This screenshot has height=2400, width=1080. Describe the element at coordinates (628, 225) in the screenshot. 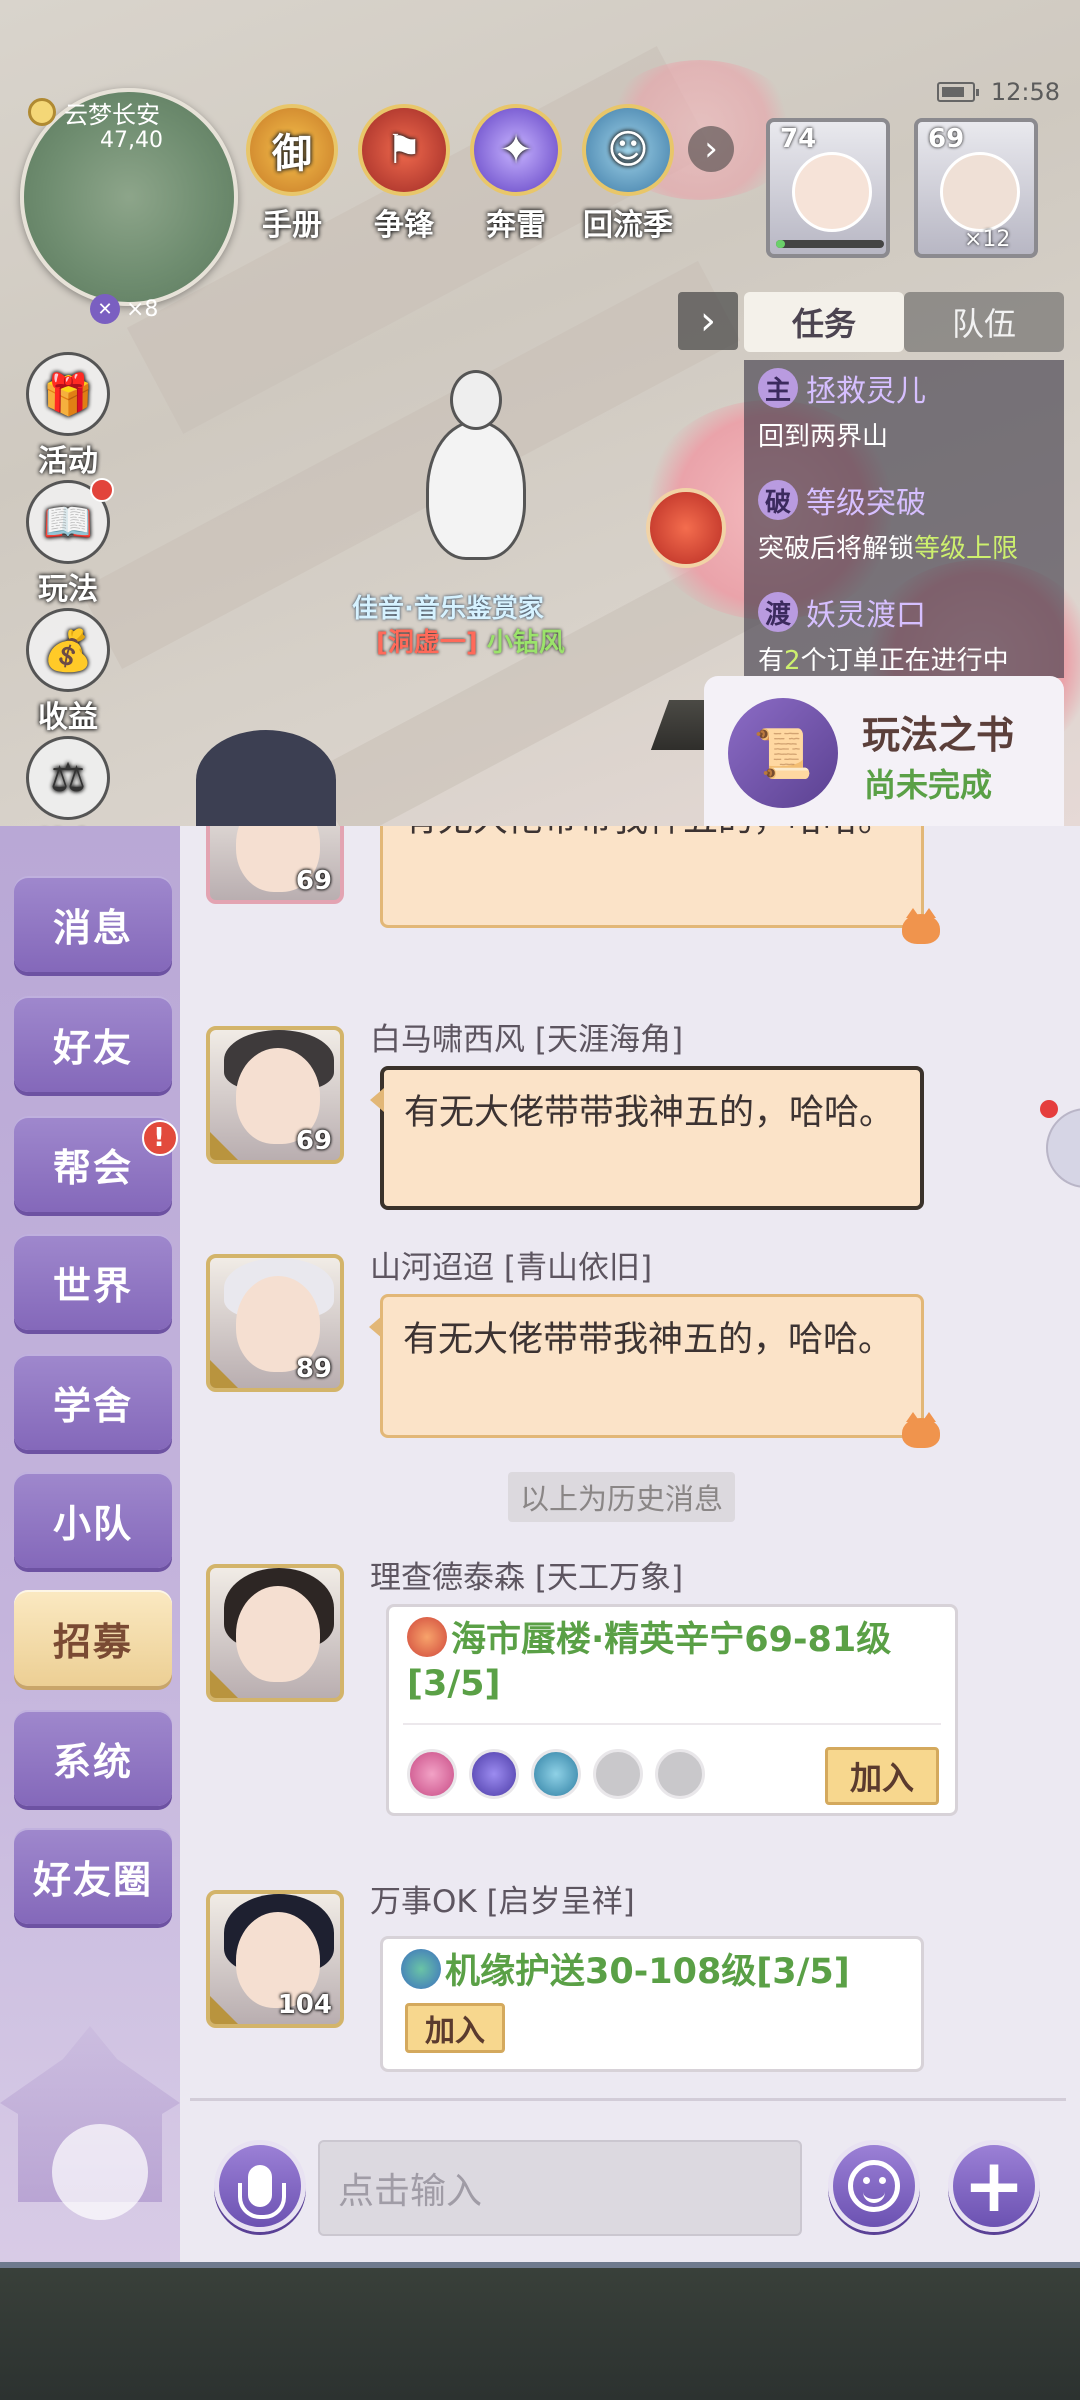

I see `feature-label: 回流季` at that location.